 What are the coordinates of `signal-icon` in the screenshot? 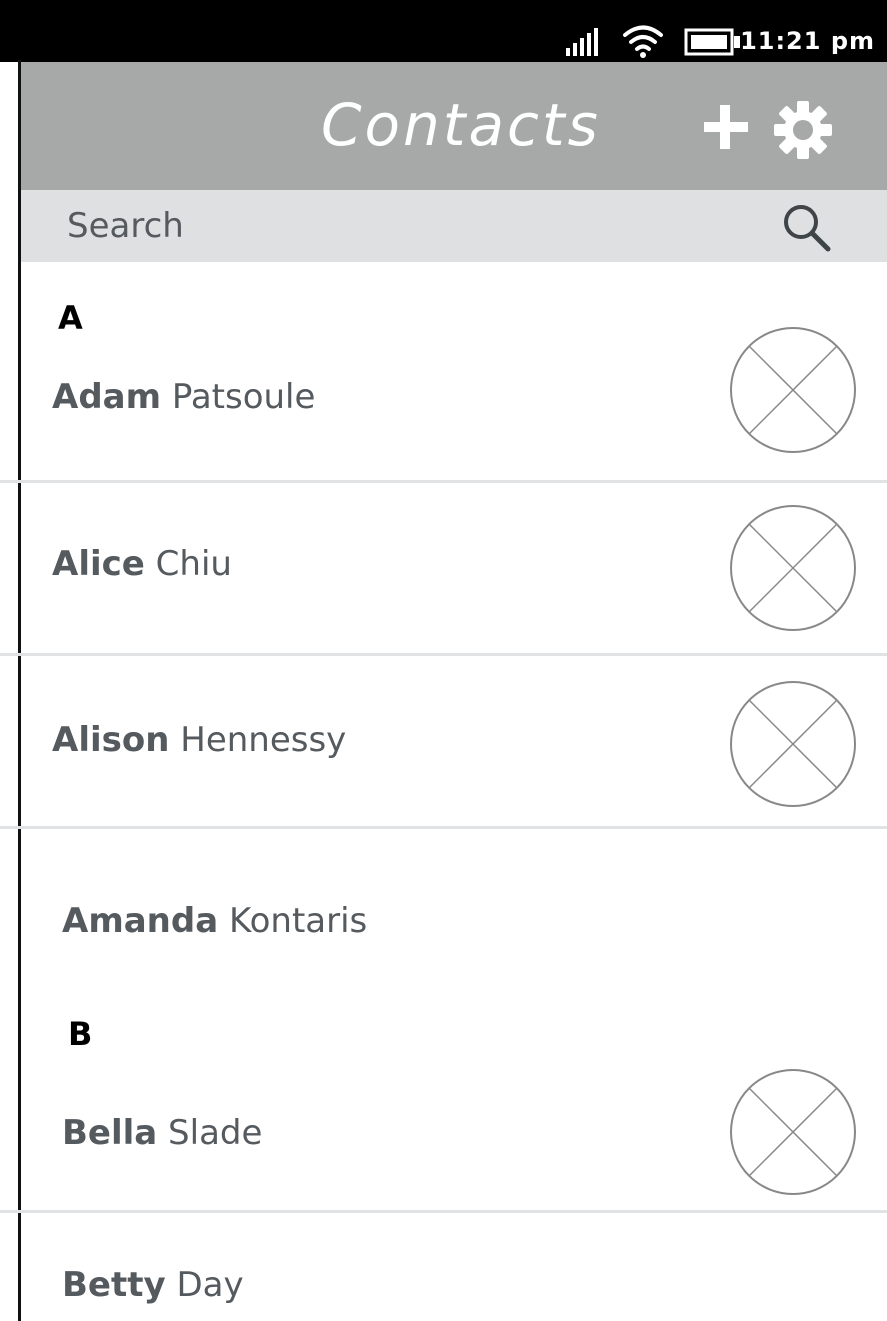 It's located at (582, 42).